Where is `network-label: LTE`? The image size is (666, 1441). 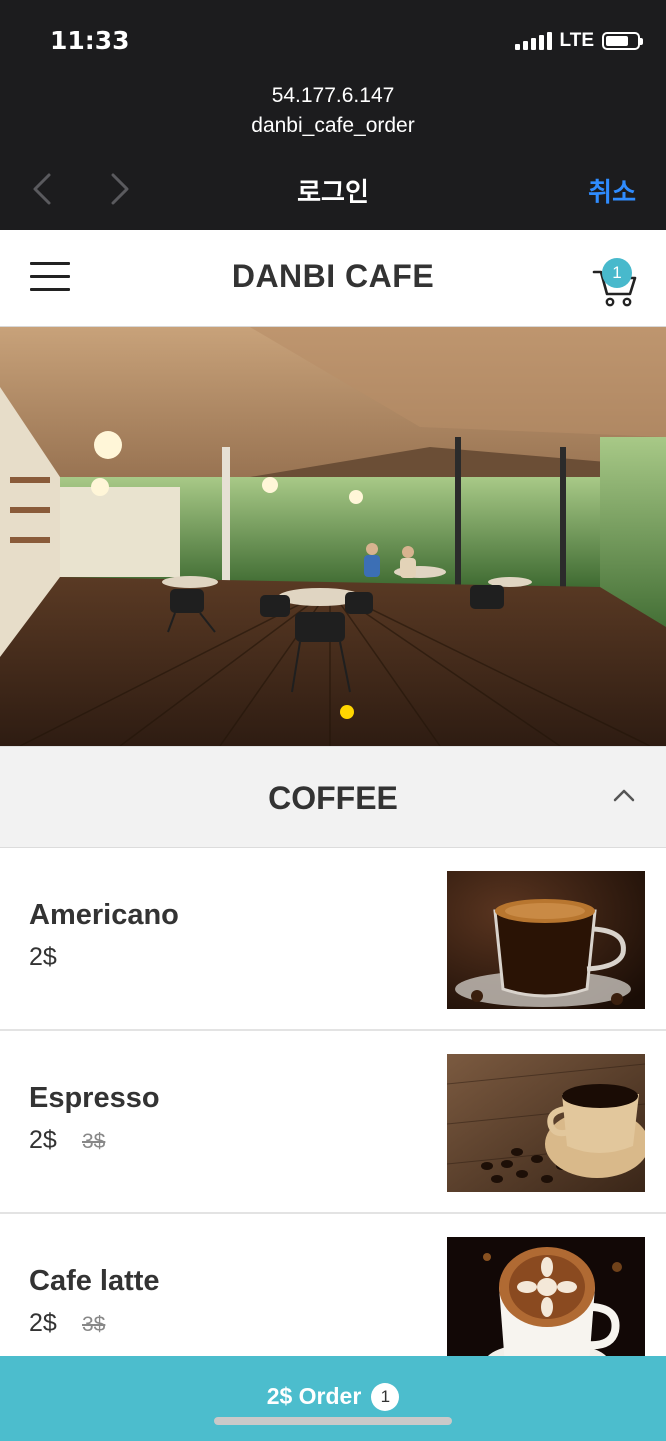
network-label: LTE is located at coordinates (576, 40).